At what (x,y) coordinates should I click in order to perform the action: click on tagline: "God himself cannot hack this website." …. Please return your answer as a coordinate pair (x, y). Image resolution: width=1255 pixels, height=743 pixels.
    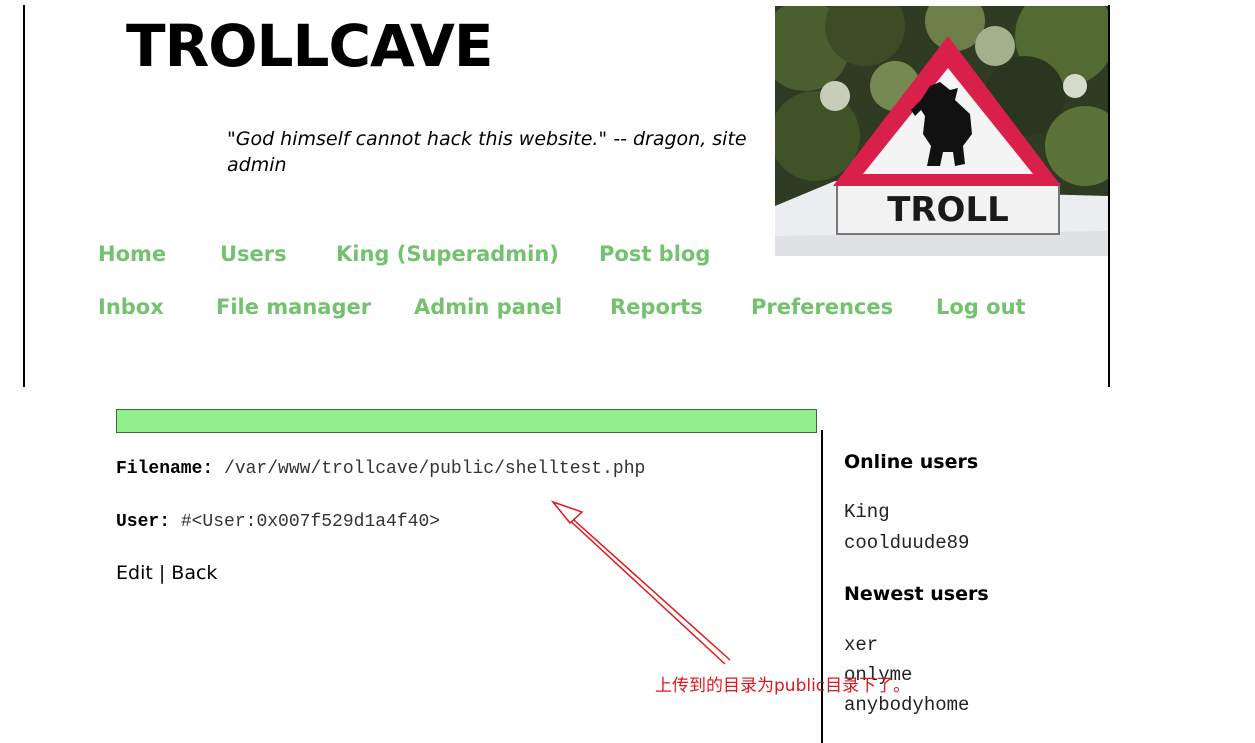
    Looking at the image, I should click on (487, 152).